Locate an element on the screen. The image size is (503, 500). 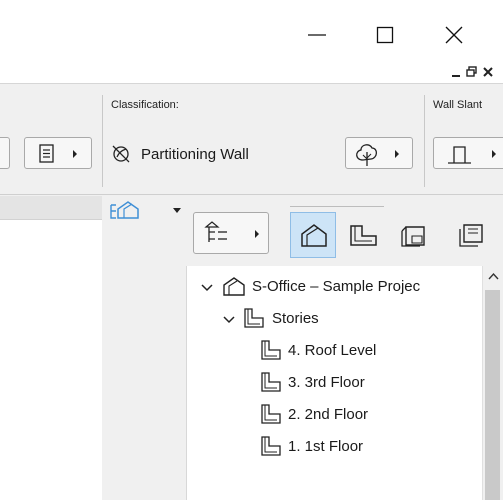
project-label: S-Office – Sample Projec is located at coordinates (336, 286).